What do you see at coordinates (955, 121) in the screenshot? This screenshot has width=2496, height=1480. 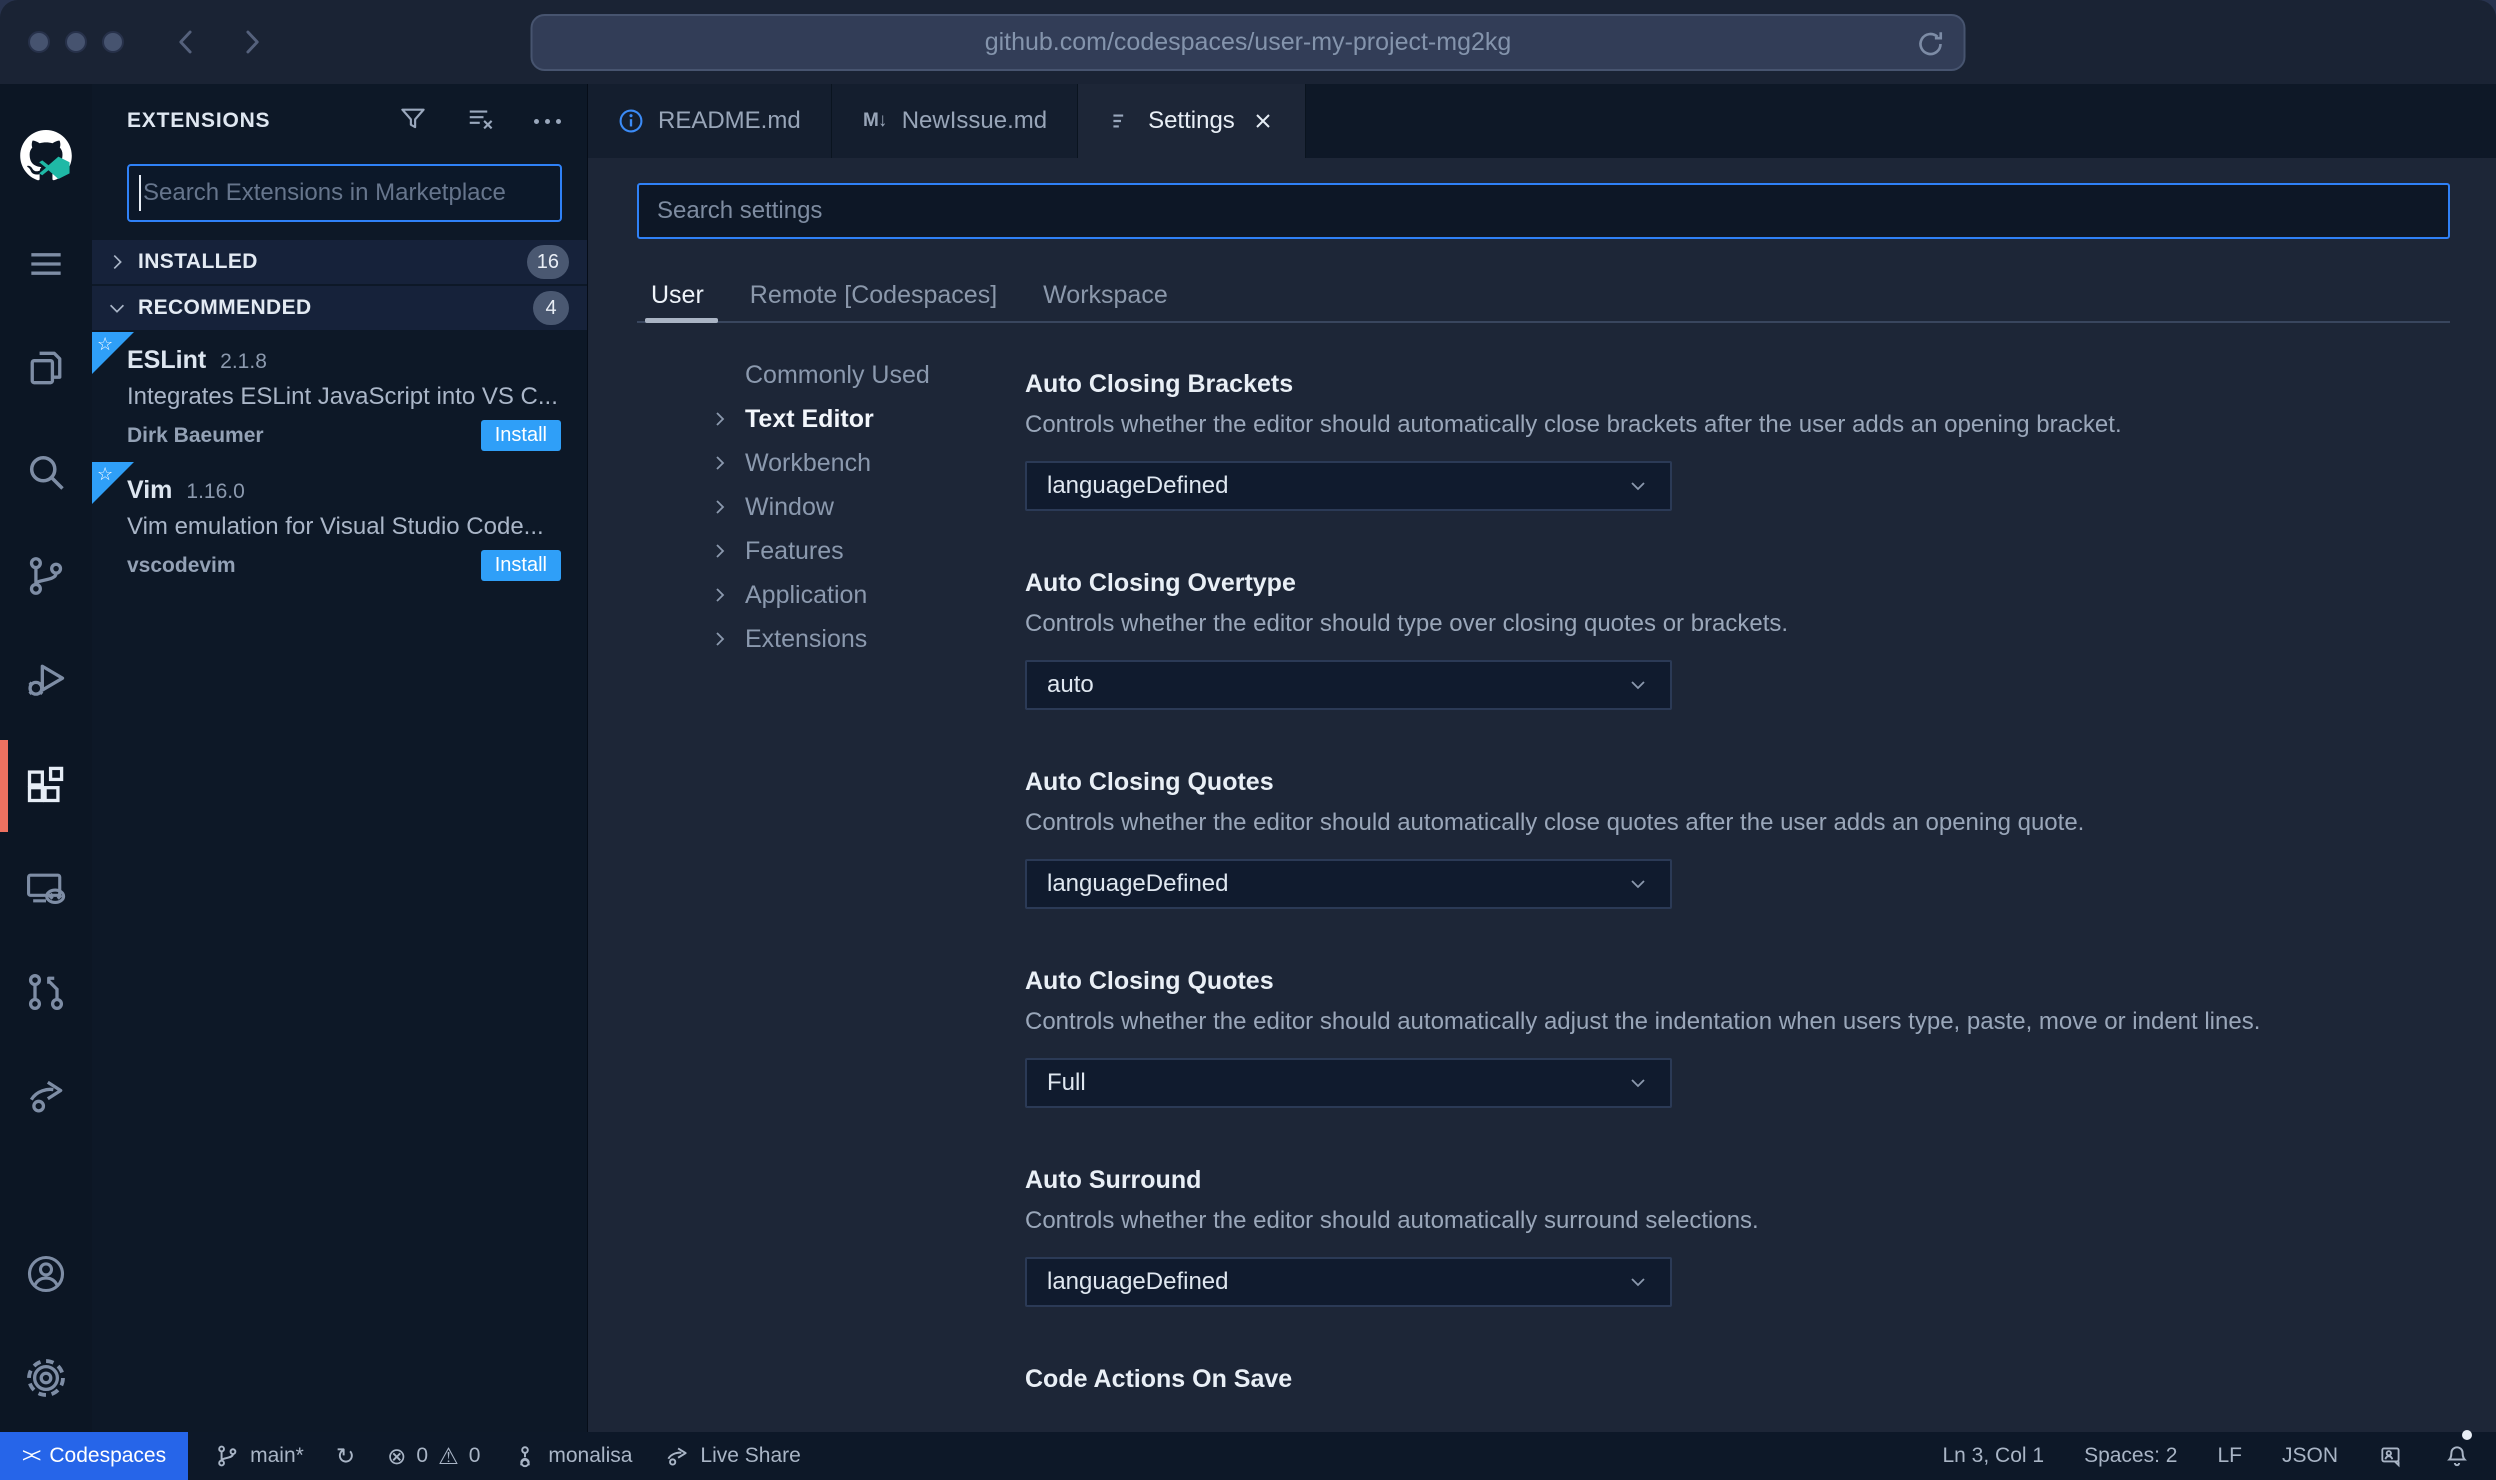 I see `tab-newissue: M↓ NewIssue.md` at bounding box center [955, 121].